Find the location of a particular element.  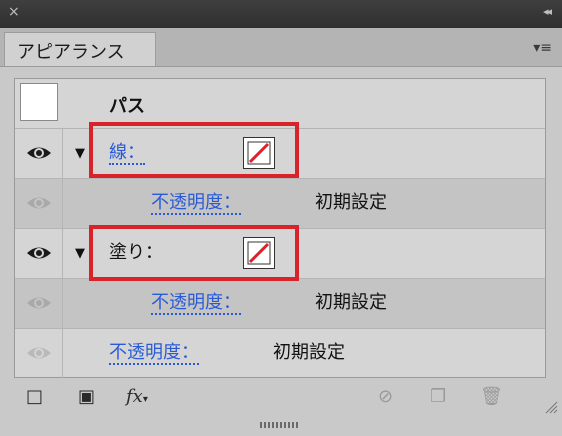

stroke-opacity-value: 初期設定 is located at coordinates (351, 202).